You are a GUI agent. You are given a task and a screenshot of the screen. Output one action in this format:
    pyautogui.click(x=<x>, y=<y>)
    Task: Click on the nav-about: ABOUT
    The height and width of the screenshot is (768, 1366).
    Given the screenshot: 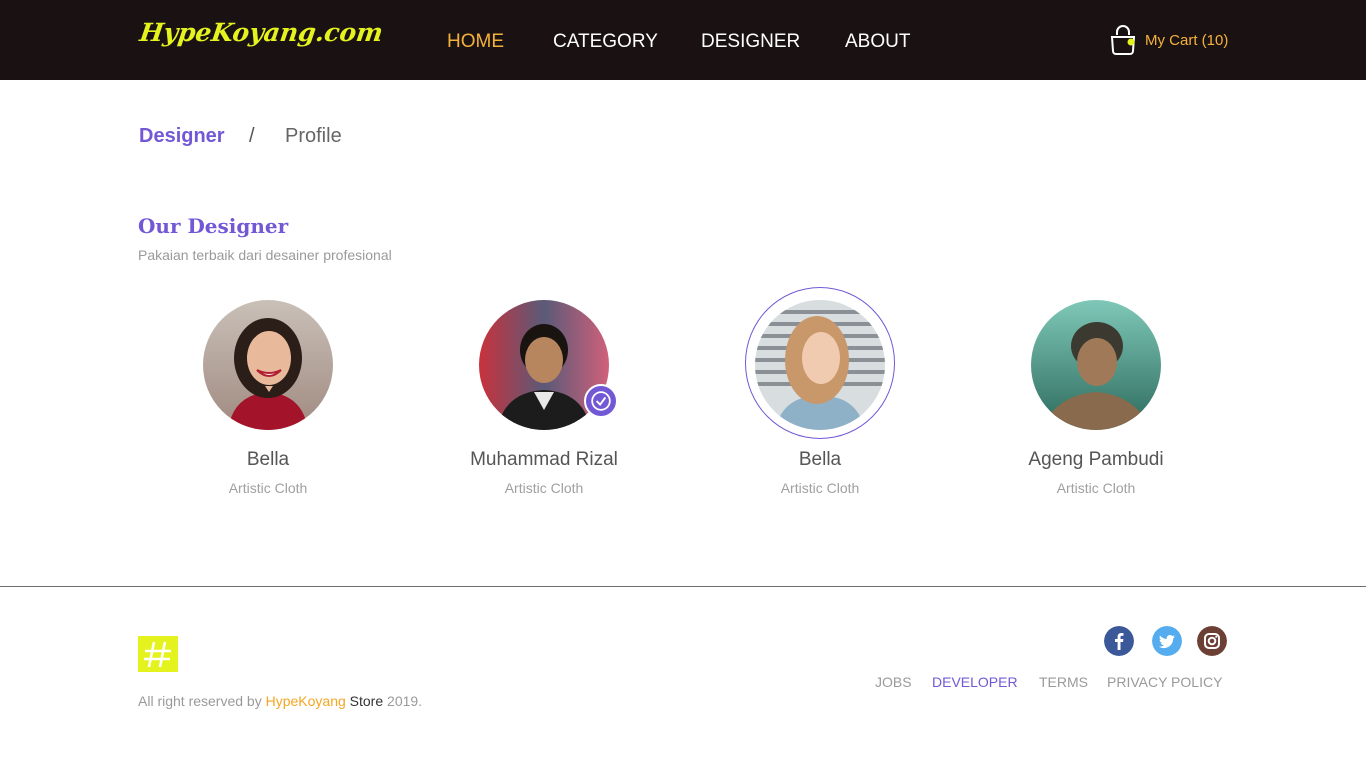 What is the action you would take?
    pyautogui.click(x=877, y=42)
    